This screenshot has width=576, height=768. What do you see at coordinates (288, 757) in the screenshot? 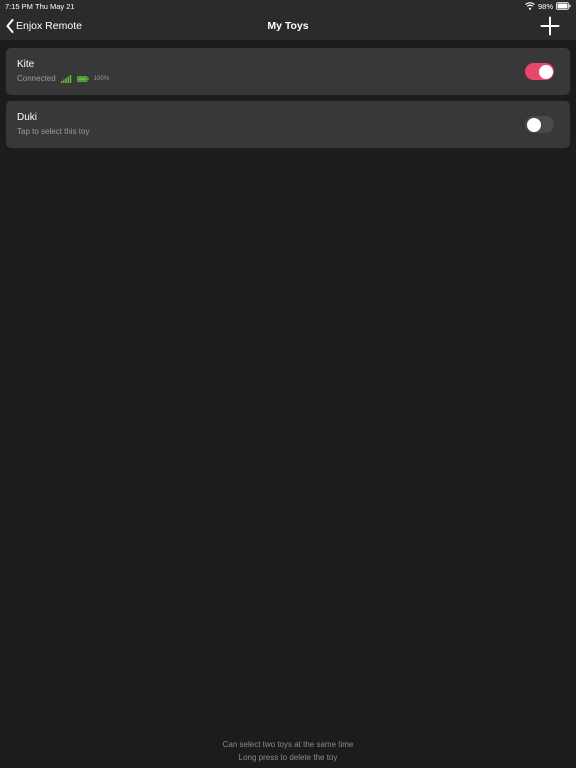
I see `footer-hint-delete: Long press to delete the toy` at bounding box center [288, 757].